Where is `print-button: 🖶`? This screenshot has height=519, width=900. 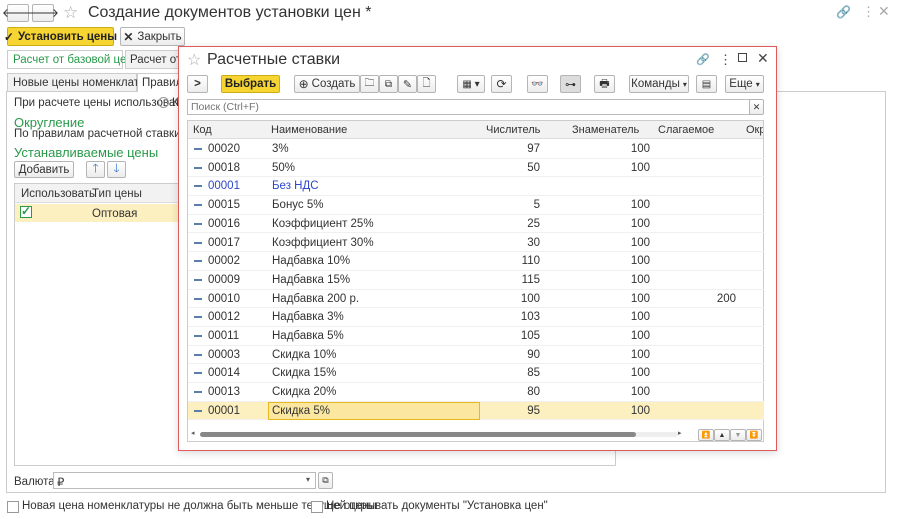 print-button: 🖶 is located at coordinates (604, 84).